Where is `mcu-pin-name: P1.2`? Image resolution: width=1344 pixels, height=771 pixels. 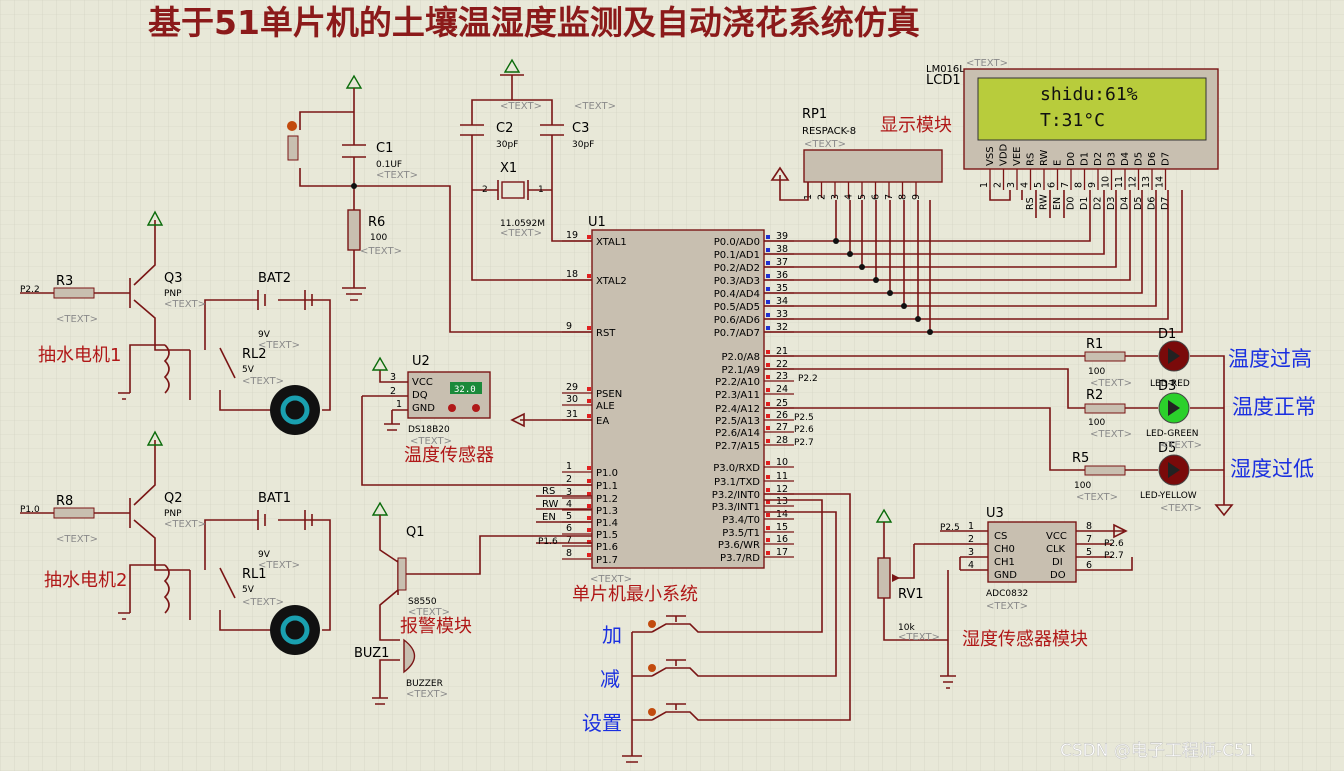 mcu-pin-name: P1.2 is located at coordinates (607, 499).